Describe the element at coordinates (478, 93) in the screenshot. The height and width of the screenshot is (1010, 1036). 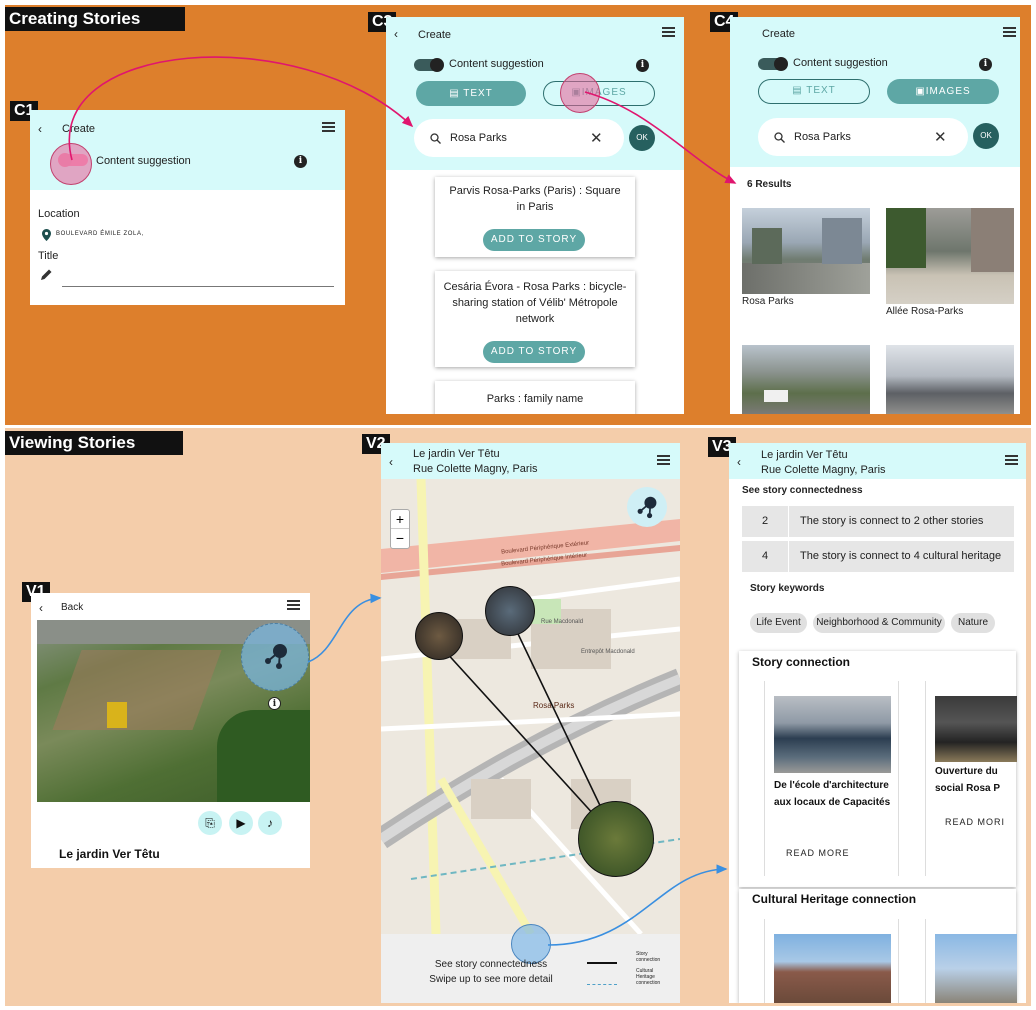
I see `tab-text-label: TEXT` at that location.